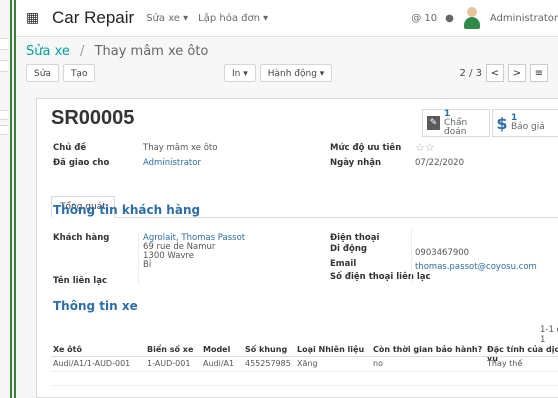  What do you see at coordinates (172, 163) in the screenshot?
I see `assigned-value: Administrator` at bounding box center [172, 163].